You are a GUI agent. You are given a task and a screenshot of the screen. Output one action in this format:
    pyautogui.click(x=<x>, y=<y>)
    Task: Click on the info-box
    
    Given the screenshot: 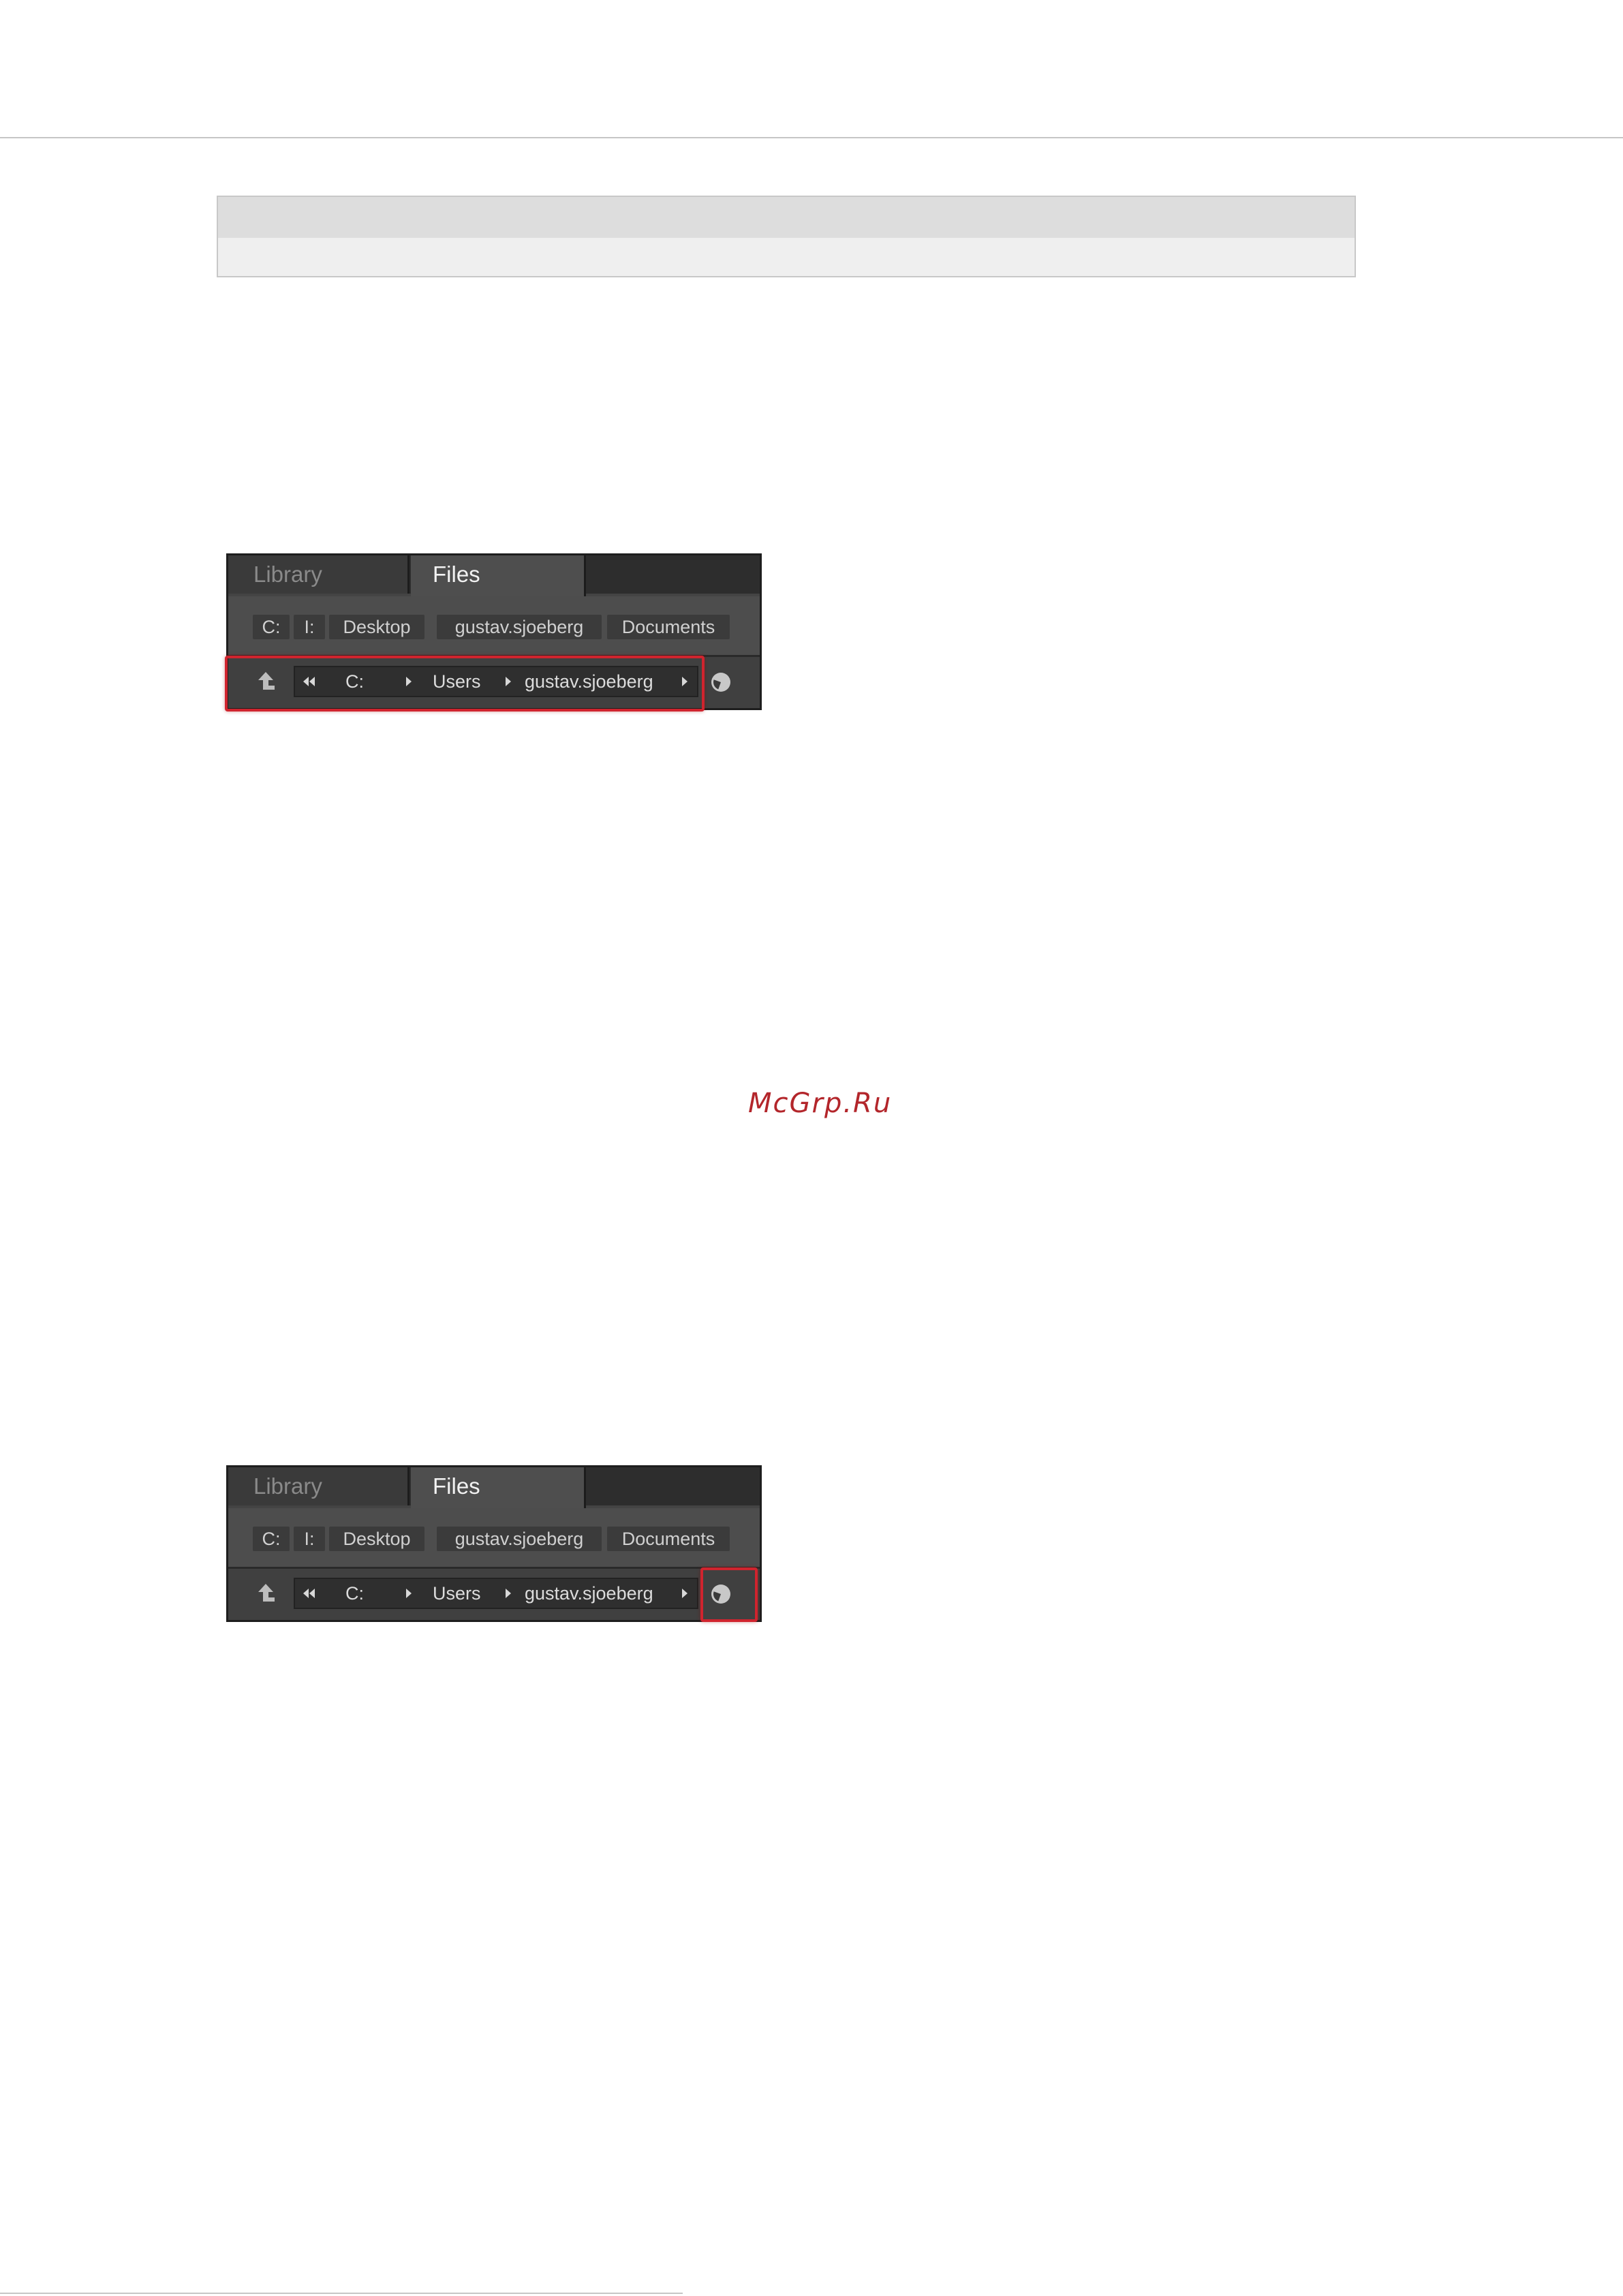 What is the action you would take?
    pyautogui.click(x=786, y=236)
    